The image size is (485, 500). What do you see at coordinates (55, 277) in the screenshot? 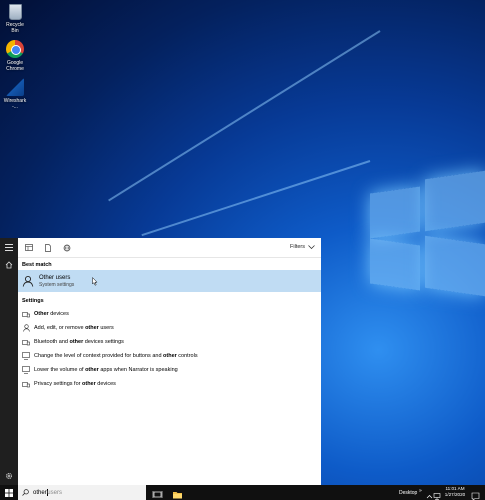
I see `best-match-title: Other users` at bounding box center [55, 277].